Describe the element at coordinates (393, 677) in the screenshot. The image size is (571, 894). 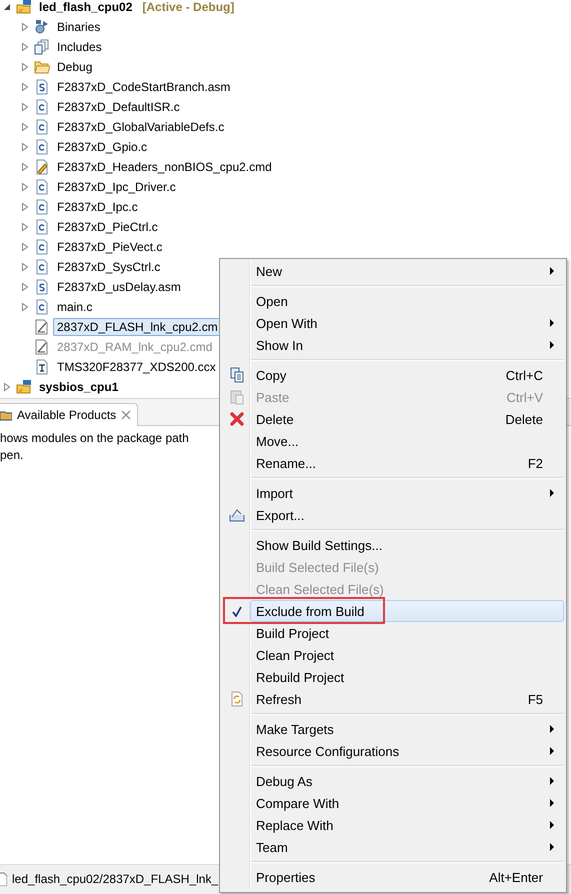
I see `menu-item: Rebuild Project` at that location.